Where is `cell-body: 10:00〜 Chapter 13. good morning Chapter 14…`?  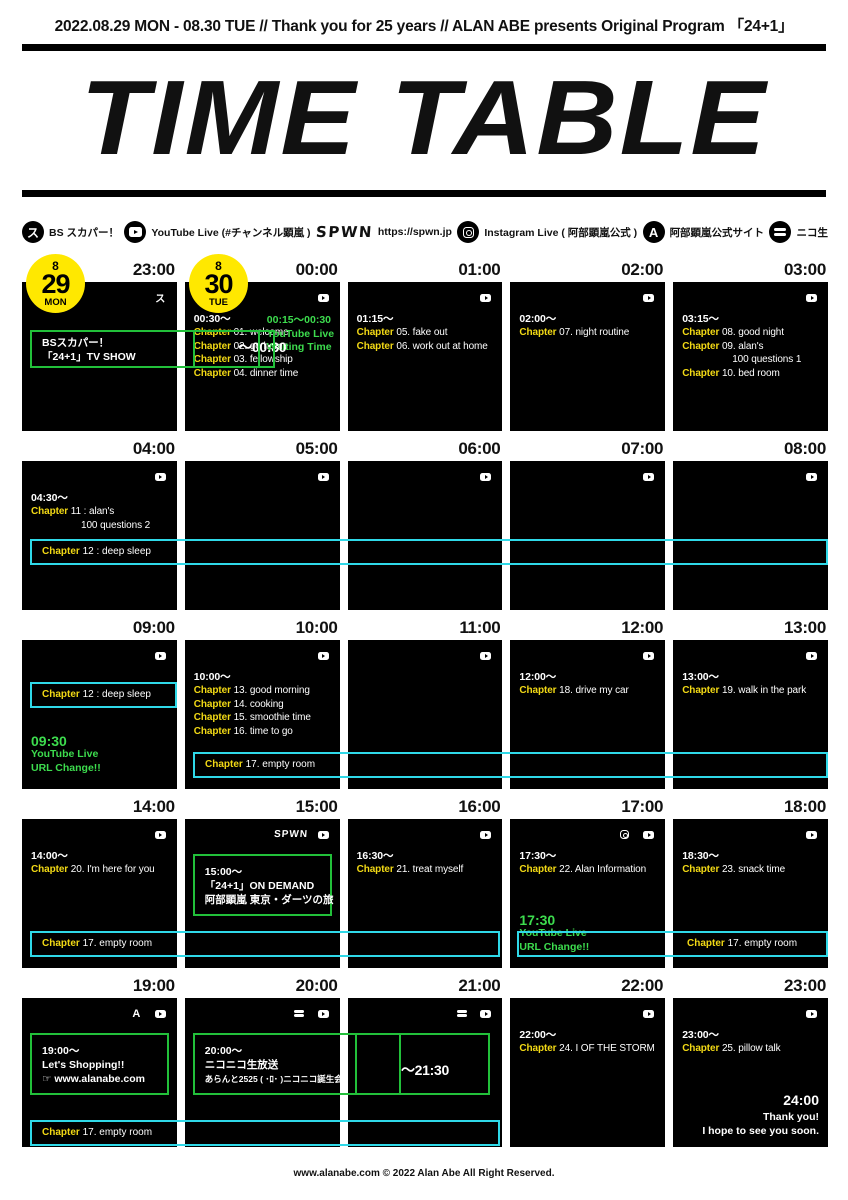
cell-body: 10:00〜 Chapter 13. good morning Chapter 14… is located at coordinates (263, 704).